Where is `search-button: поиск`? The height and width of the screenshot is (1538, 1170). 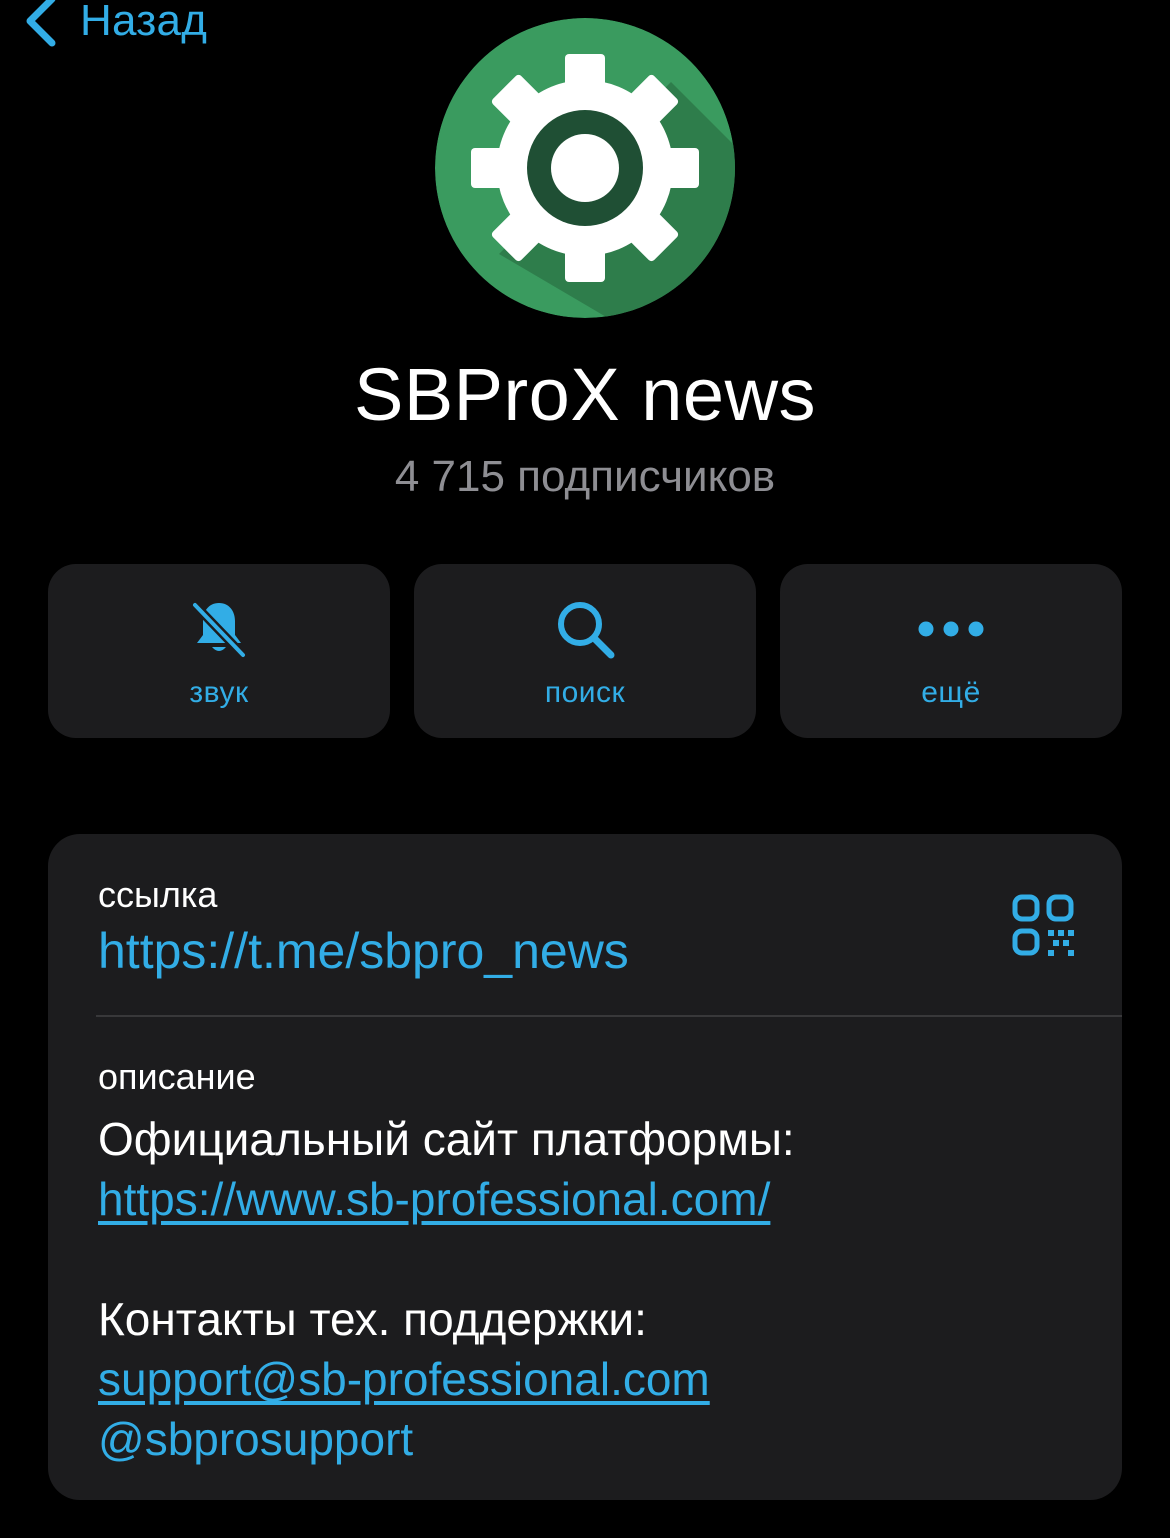 search-button: поиск is located at coordinates (585, 651).